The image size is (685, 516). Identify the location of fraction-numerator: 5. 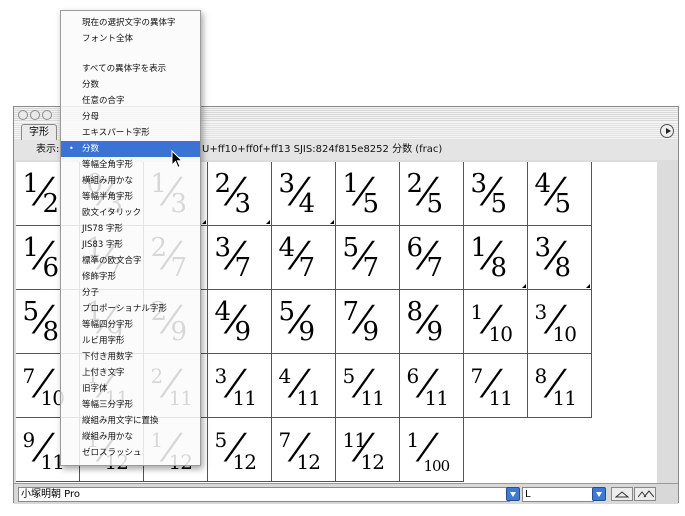
(221, 439).